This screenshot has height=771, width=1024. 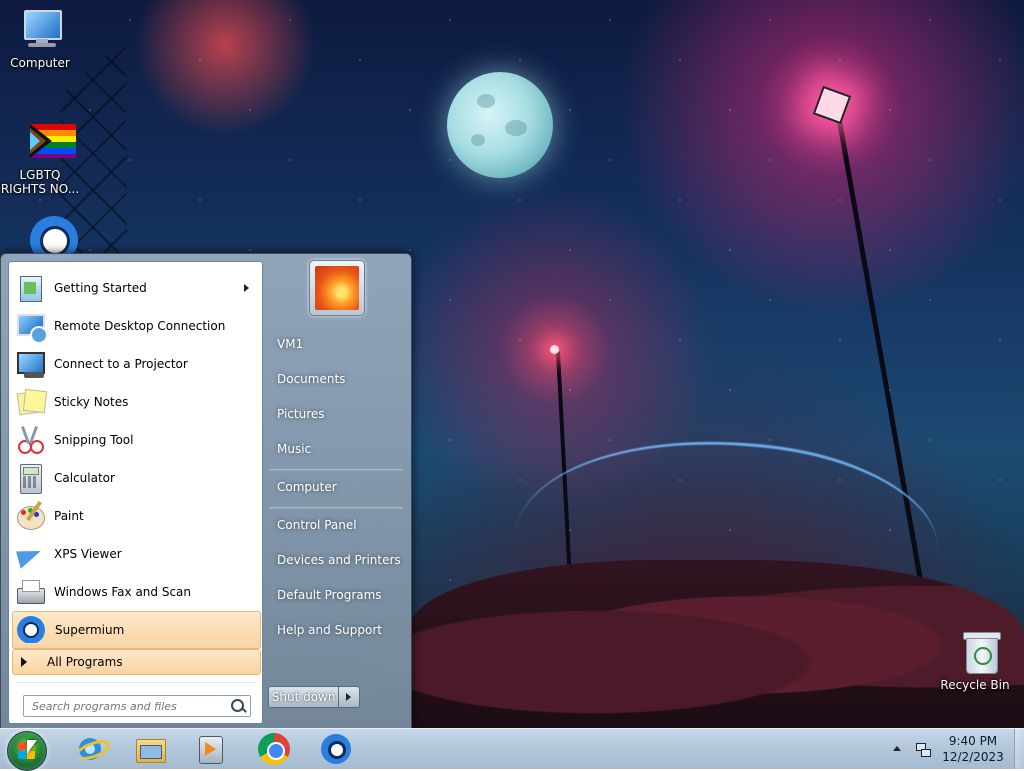 I want to click on clock-time: 9:40 PM, so click(x=973, y=741).